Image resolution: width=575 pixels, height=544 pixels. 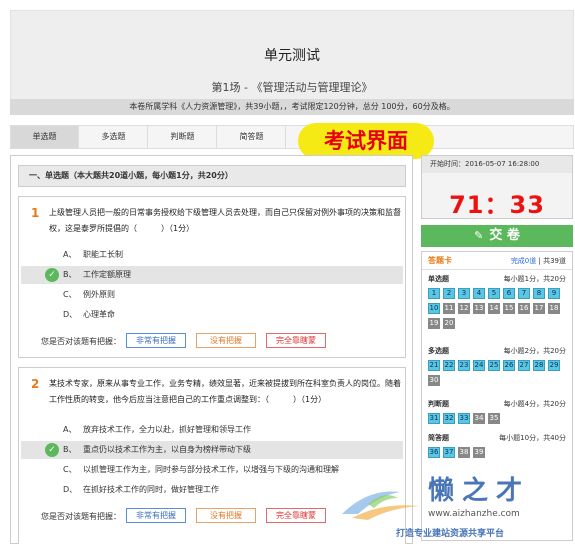 I want to click on answer-card-cell: 33, so click(x=464, y=418).